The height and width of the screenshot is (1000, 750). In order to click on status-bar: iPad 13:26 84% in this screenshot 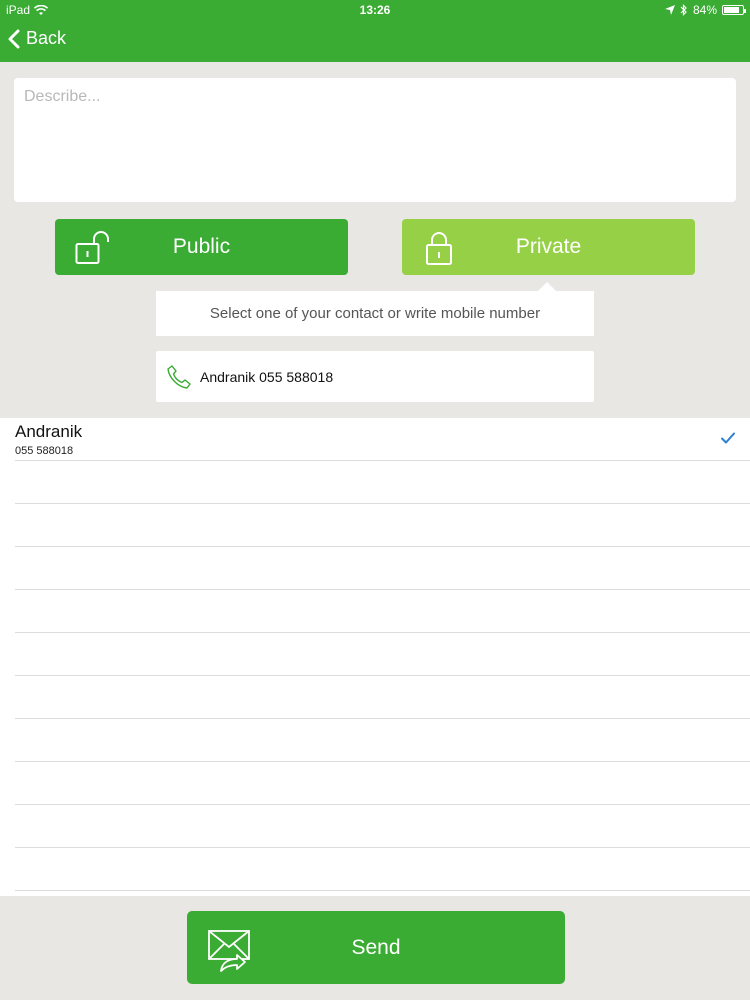, I will do `click(375, 10)`.